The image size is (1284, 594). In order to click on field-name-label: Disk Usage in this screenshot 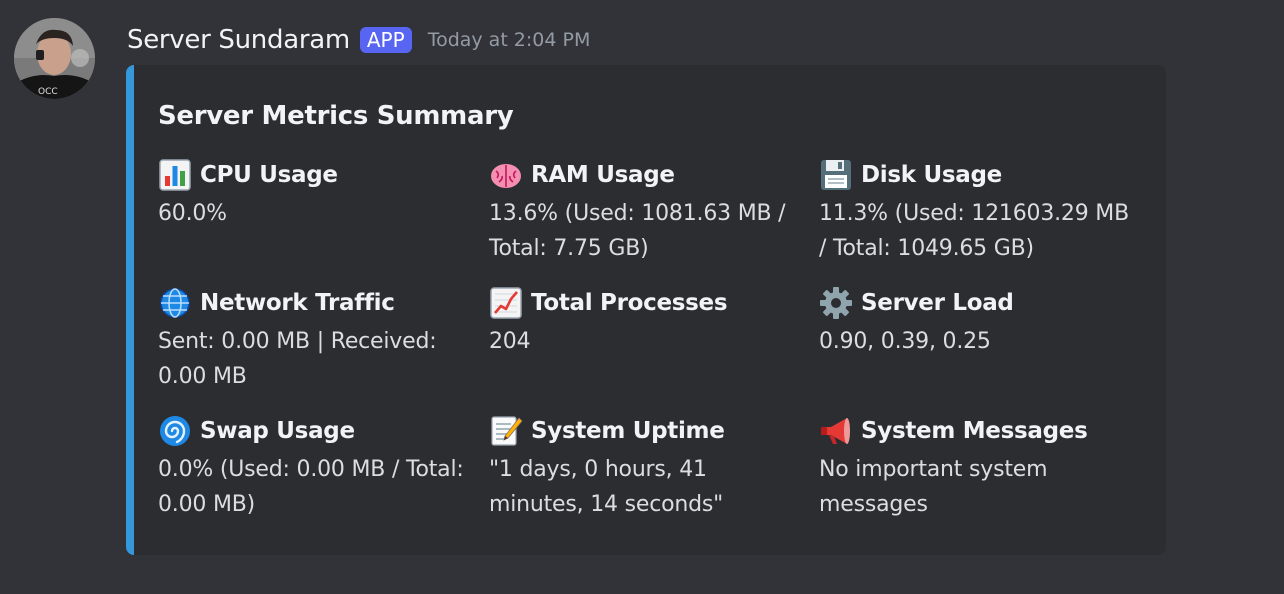, I will do `click(931, 175)`.